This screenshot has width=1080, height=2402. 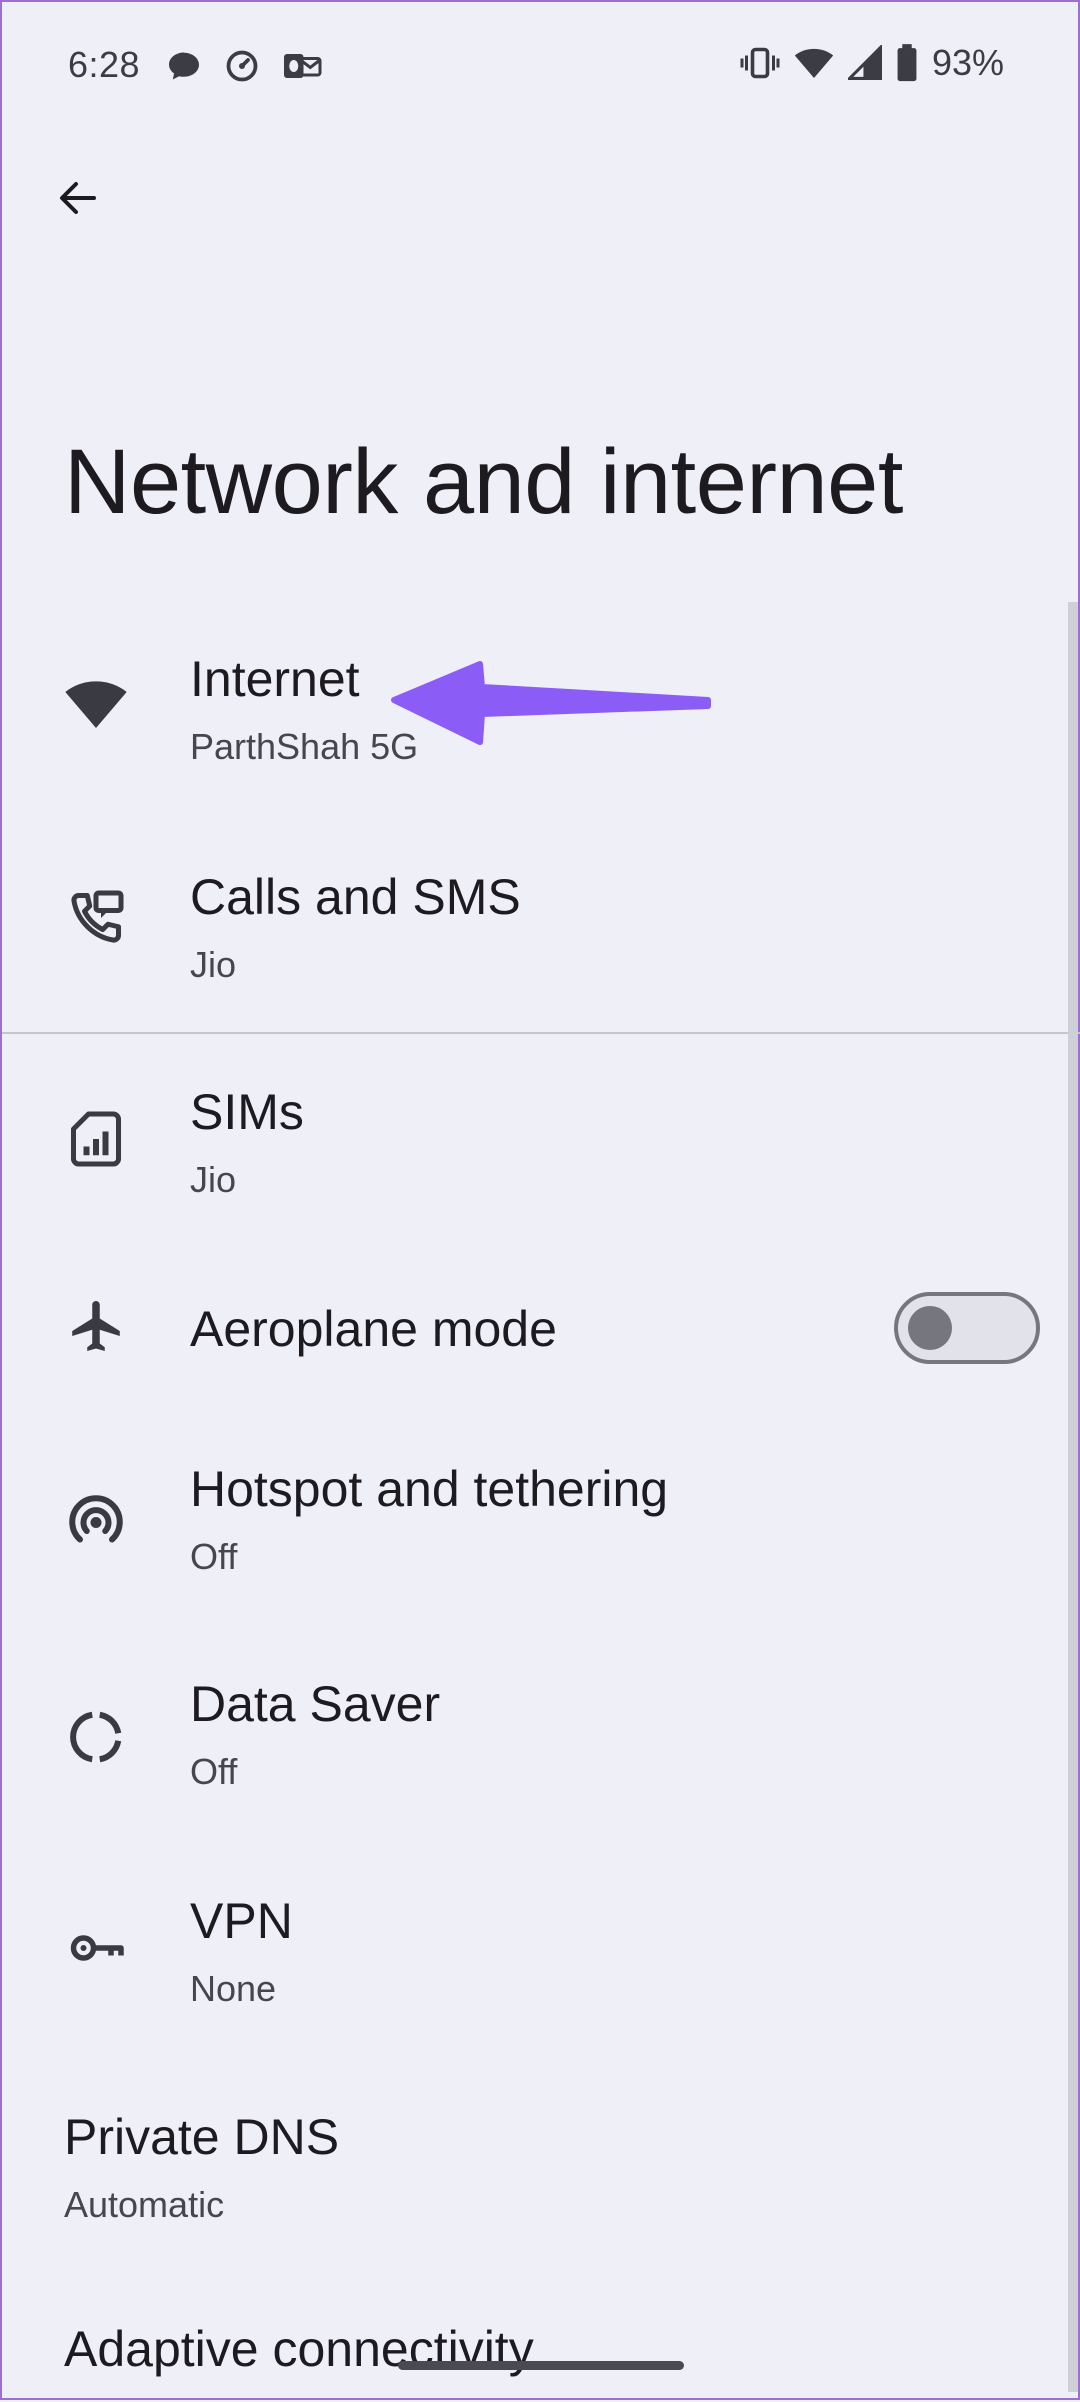 What do you see at coordinates (541, 67) in the screenshot?
I see `status-bar: 6:28 93%` at bounding box center [541, 67].